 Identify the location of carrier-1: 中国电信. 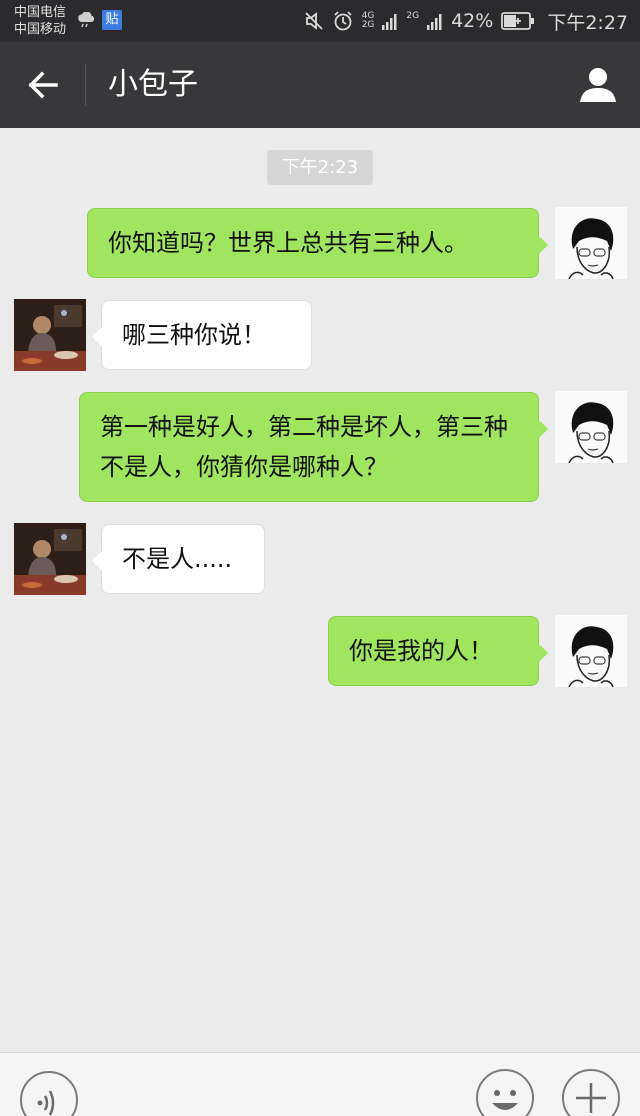
(40, 12).